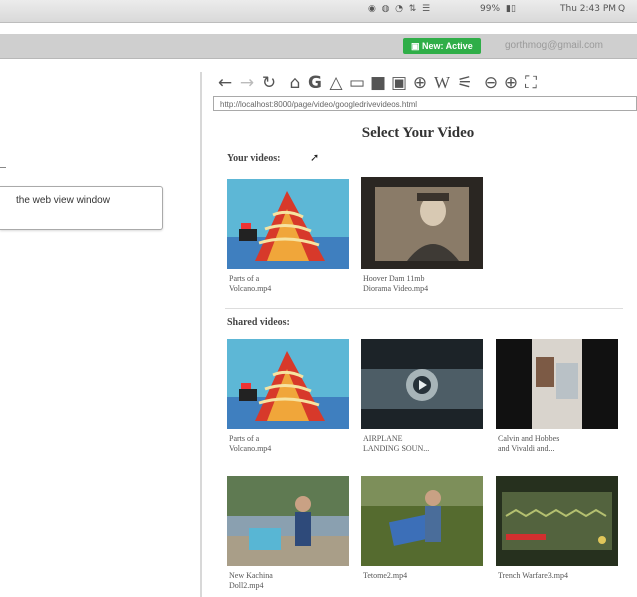  Describe the element at coordinates (465, 83) in the screenshot. I see `broom-icon: ⚟` at that location.